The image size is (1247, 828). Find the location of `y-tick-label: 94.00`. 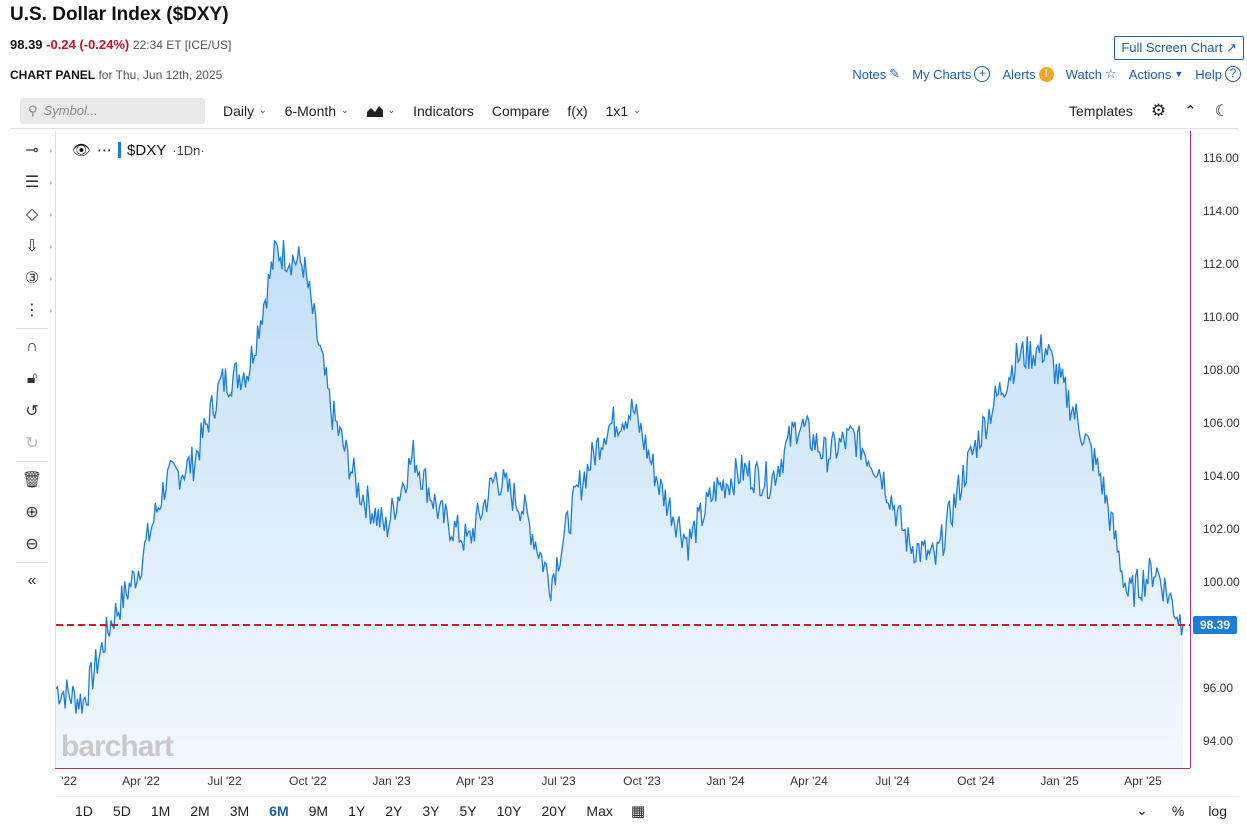

y-tick-label: 94.00 is located at coordinates (1218, 741).